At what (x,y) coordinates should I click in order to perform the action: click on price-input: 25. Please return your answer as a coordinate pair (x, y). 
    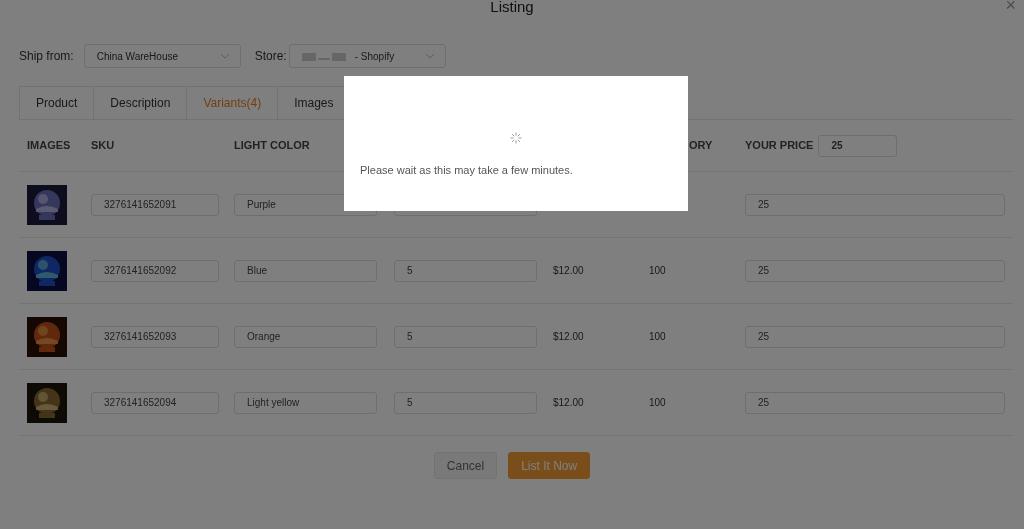
    Looking at the image, I should click on (858, 145).